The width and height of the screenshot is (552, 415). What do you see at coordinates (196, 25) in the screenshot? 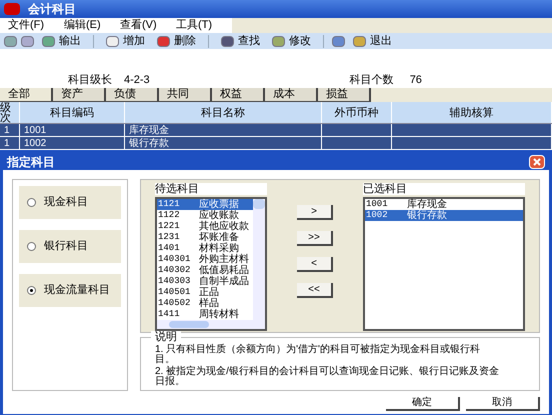
I see `menu-item: 工具(T)` at bounding box center [196, 25].